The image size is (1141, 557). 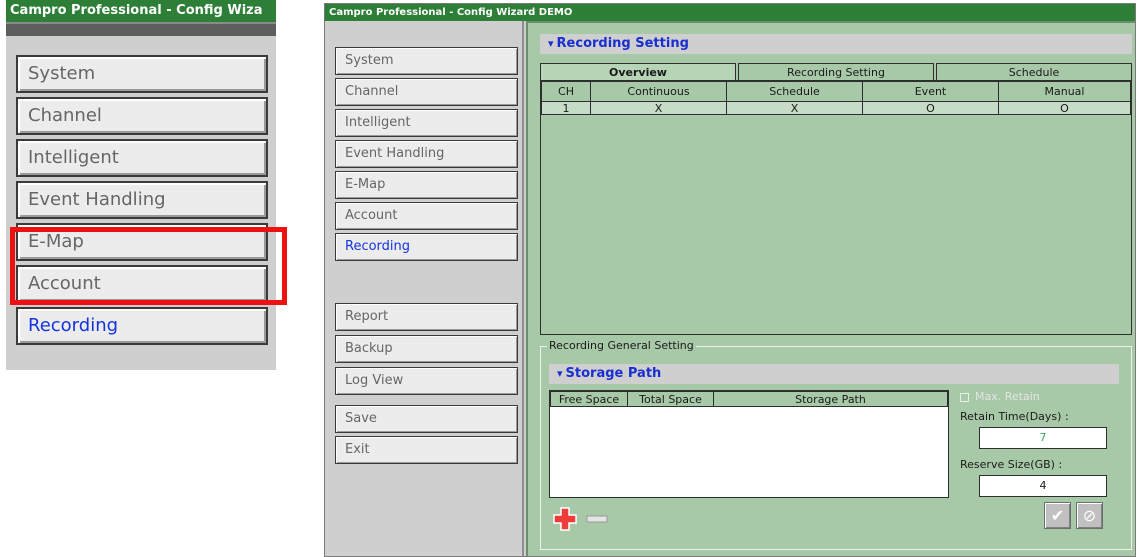 I want to click on col-header-schedule: Schedule, so click(x=794, y=91).